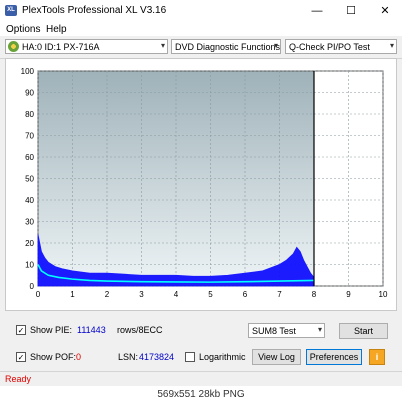 The image size is (402, 404). I want to click on window-title: PlexTools Professional XL V3.16, so click(94, 10).